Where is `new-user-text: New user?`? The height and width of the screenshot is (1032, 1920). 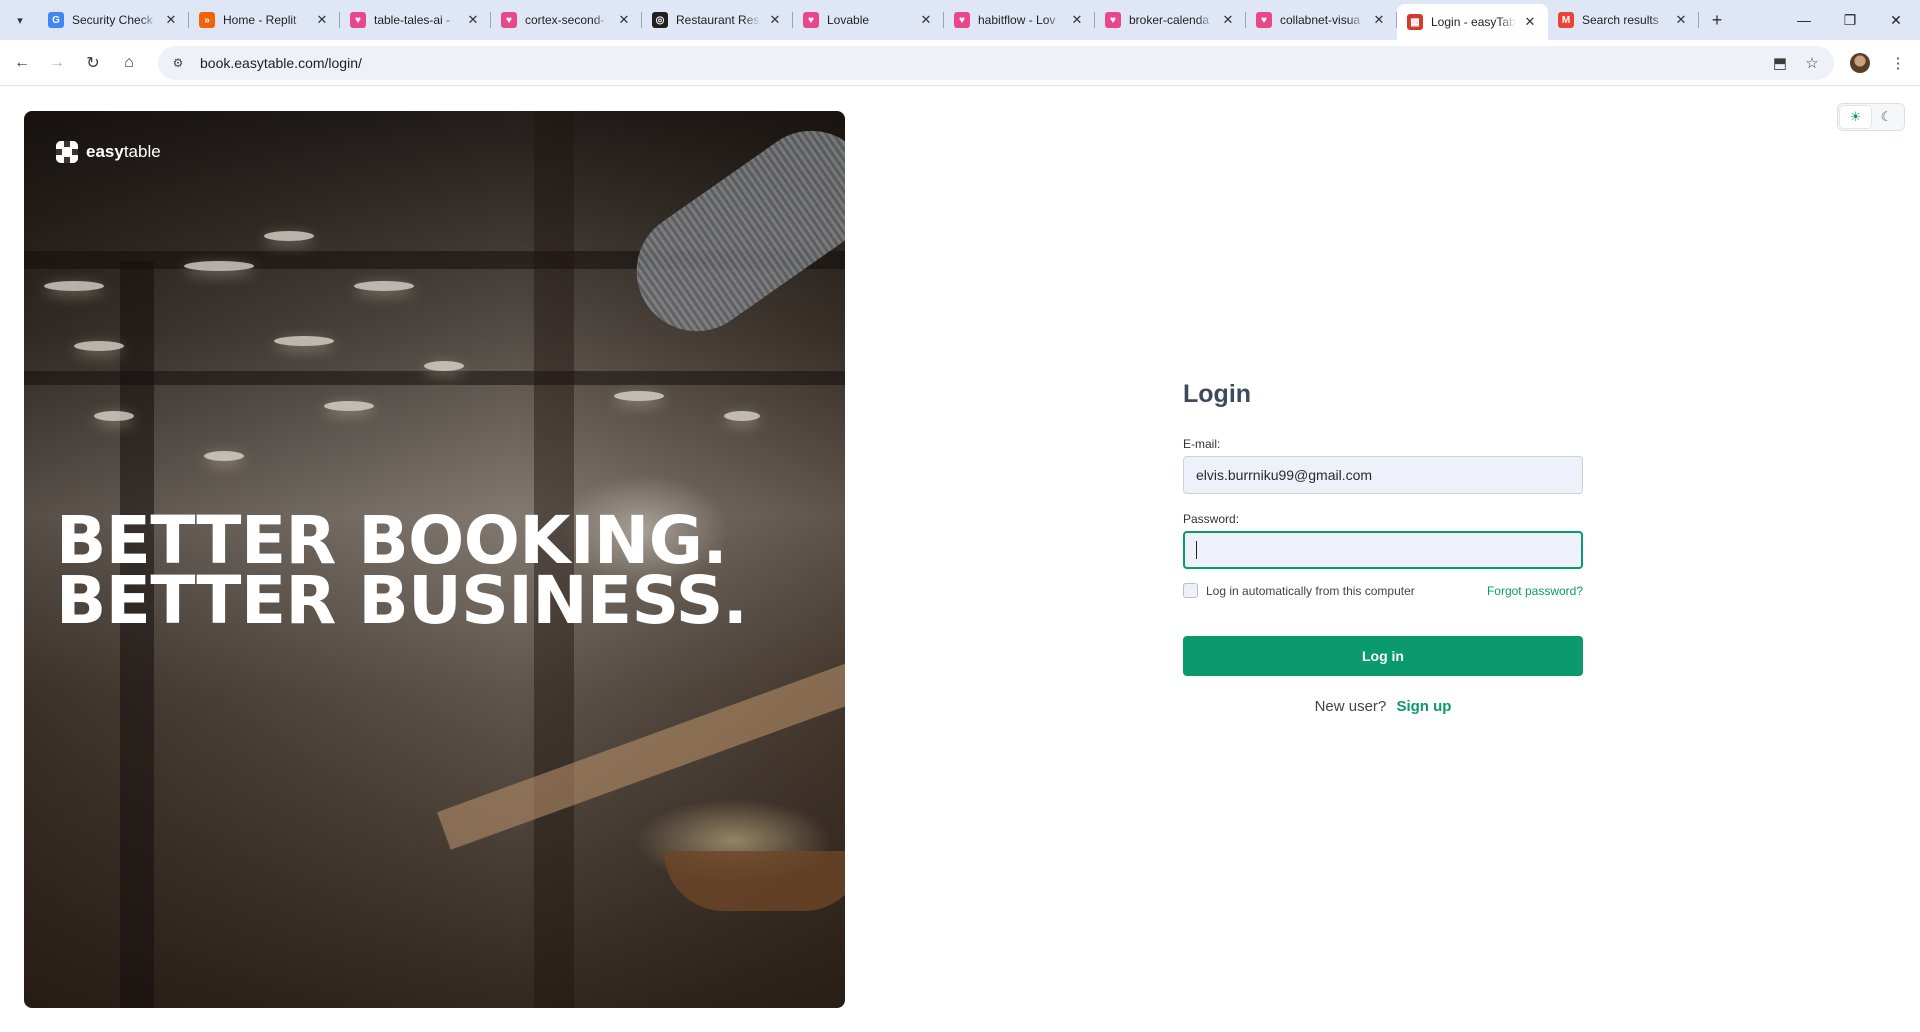 new-user-text: New user? is located at coordinates (1350, 706).